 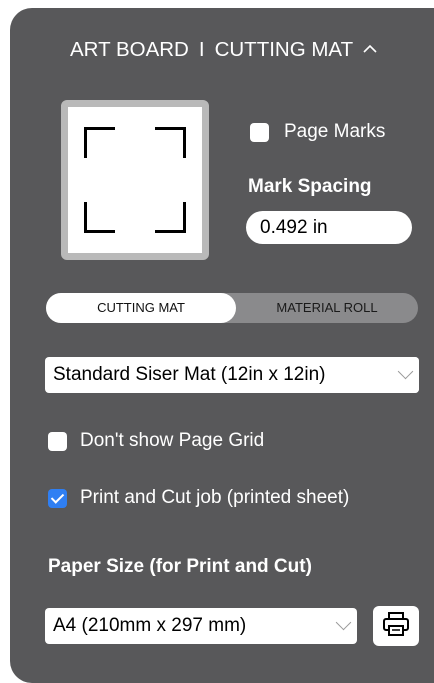 I want to click on print-button, so click(x=396, y=626).